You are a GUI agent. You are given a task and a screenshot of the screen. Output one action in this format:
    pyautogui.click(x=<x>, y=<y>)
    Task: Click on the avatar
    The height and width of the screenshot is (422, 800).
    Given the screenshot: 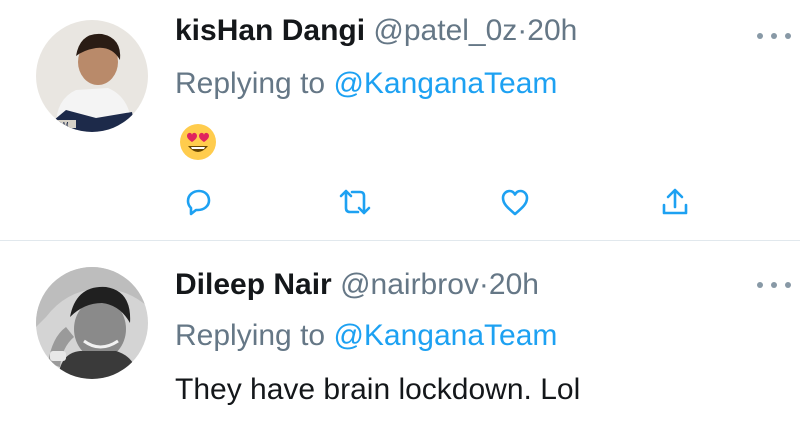 What is the action you would take?
    pyautogui.click(x=92, y=323)
    